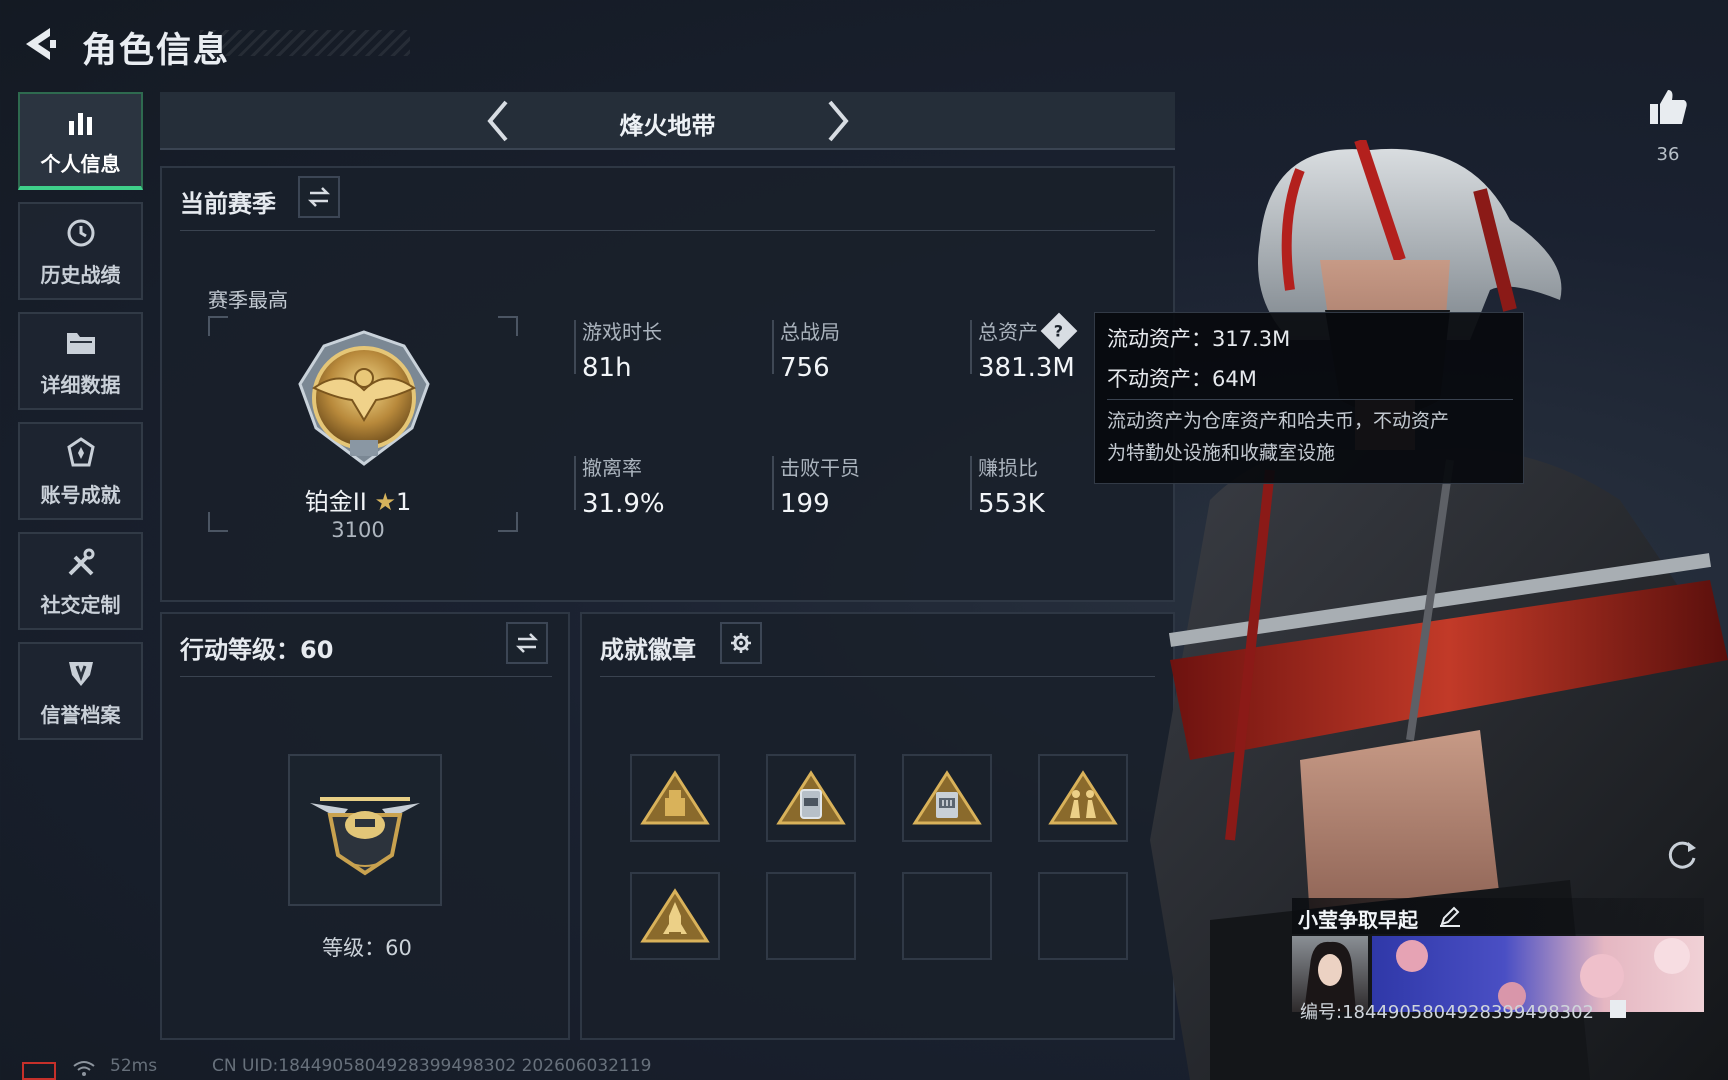 The height and width of the screenshot is (1080, 1728). I want to click on helicopter-emblem-icon, so click(365, 836).